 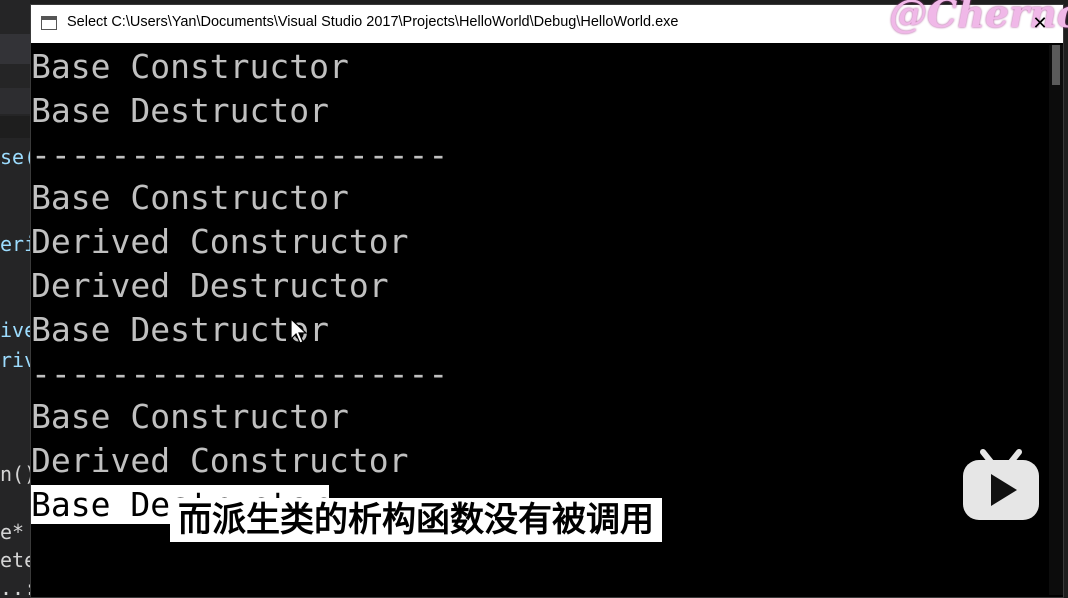 I want to click on ide-toolbar-strip, so click(x=15, y=101).